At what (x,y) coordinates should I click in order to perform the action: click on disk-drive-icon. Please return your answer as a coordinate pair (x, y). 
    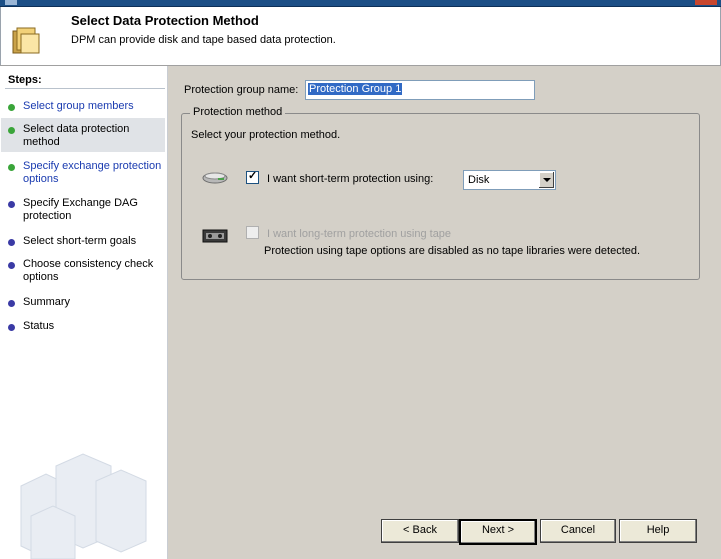
    Looking at the image, I should click on (215, 178).